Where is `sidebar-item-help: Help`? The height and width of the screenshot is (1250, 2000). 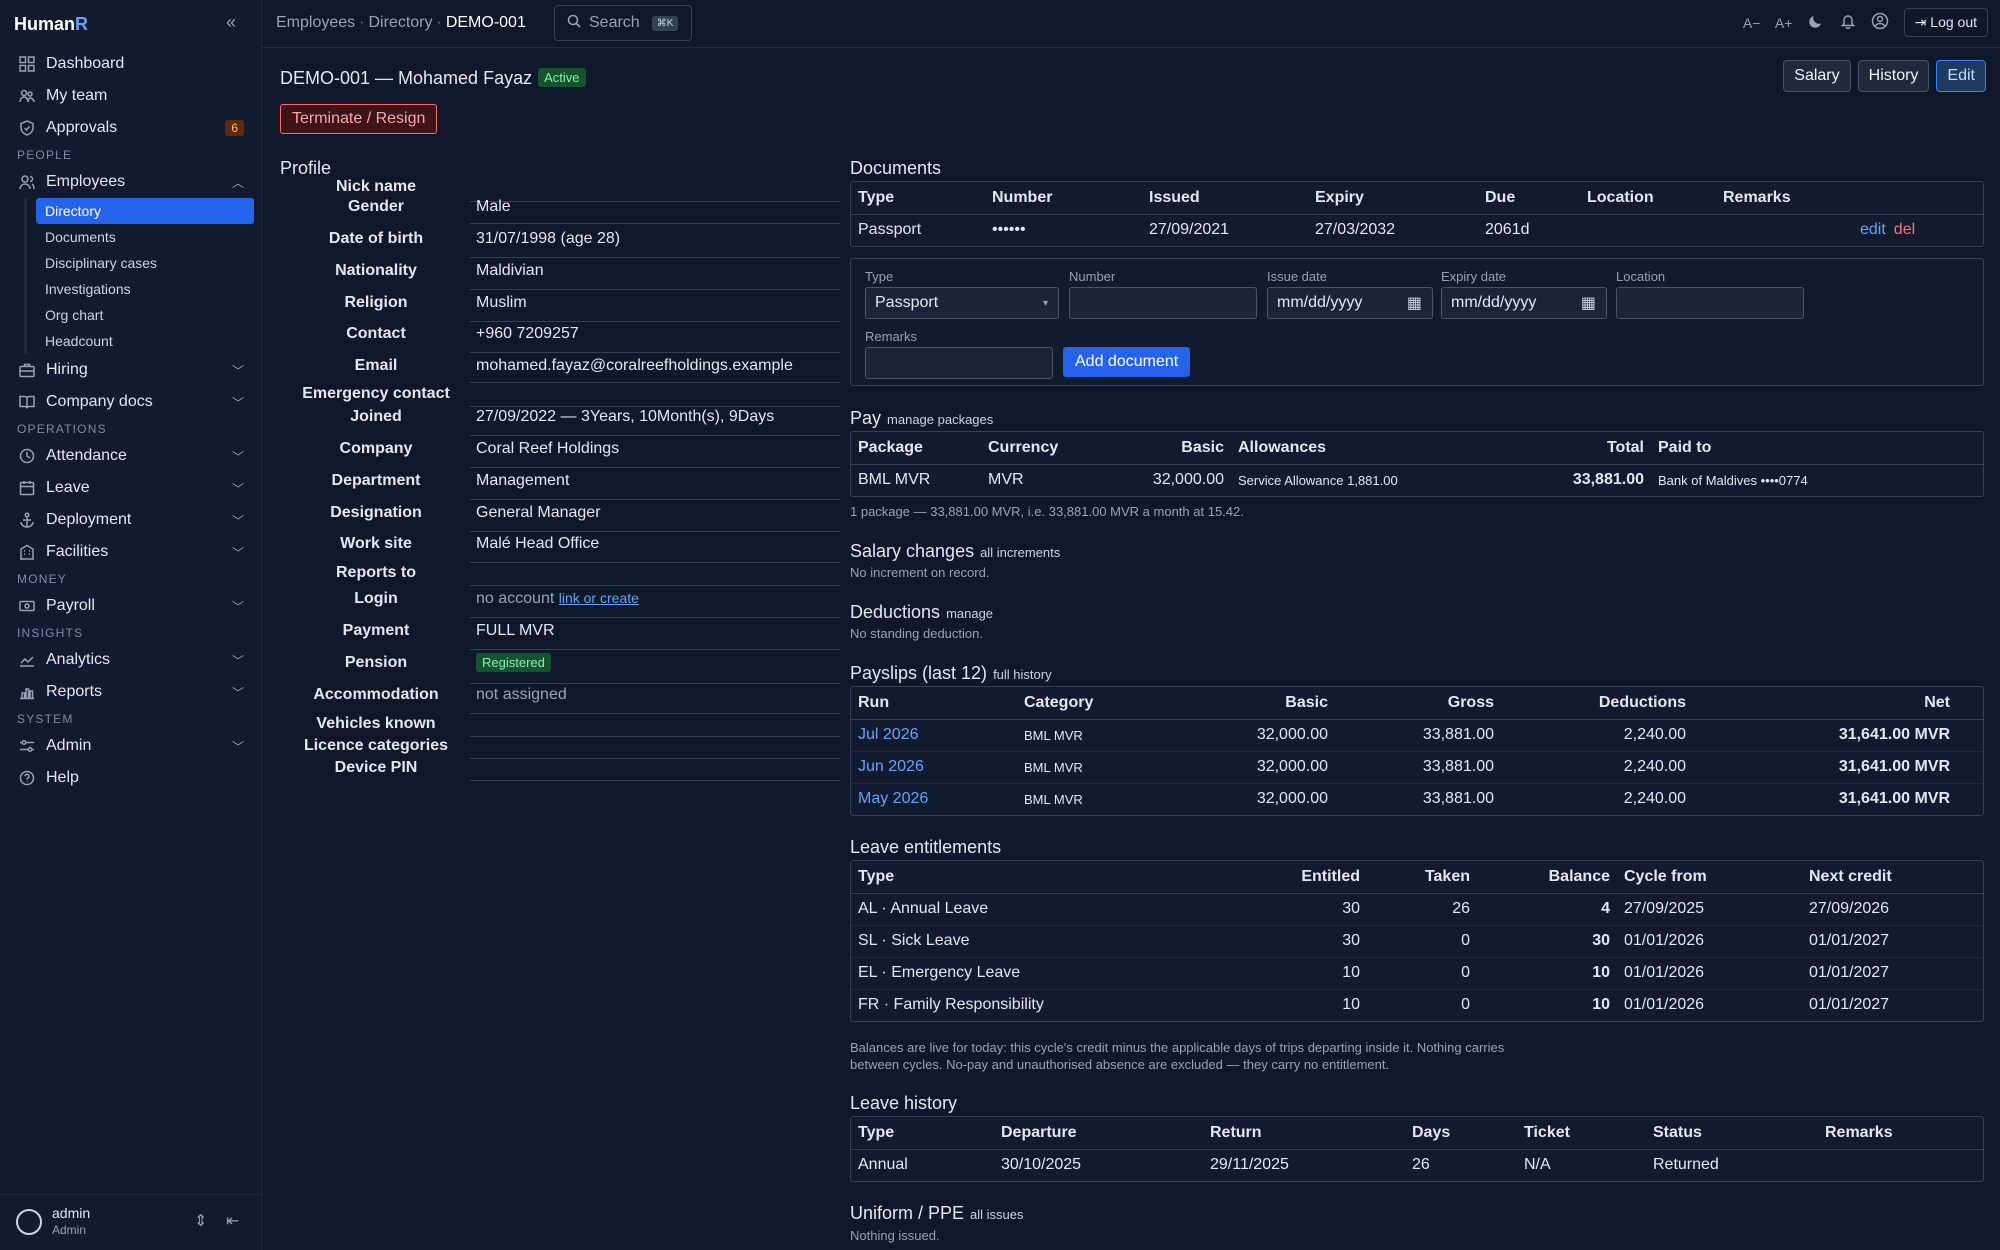
sidebar-item-help: Help is located at coordinates (131, 778).